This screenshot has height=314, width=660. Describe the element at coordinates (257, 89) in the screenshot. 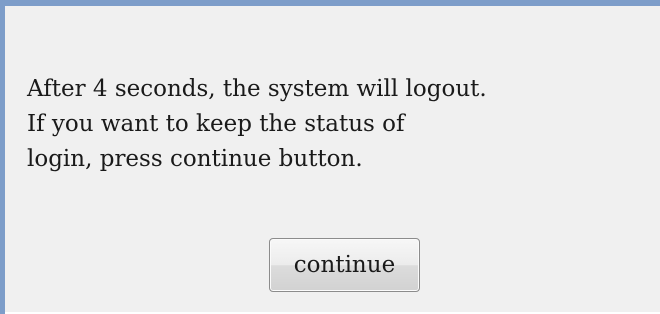

I see `message-line-1: After 4 seconds, the system will logout.` at that location.